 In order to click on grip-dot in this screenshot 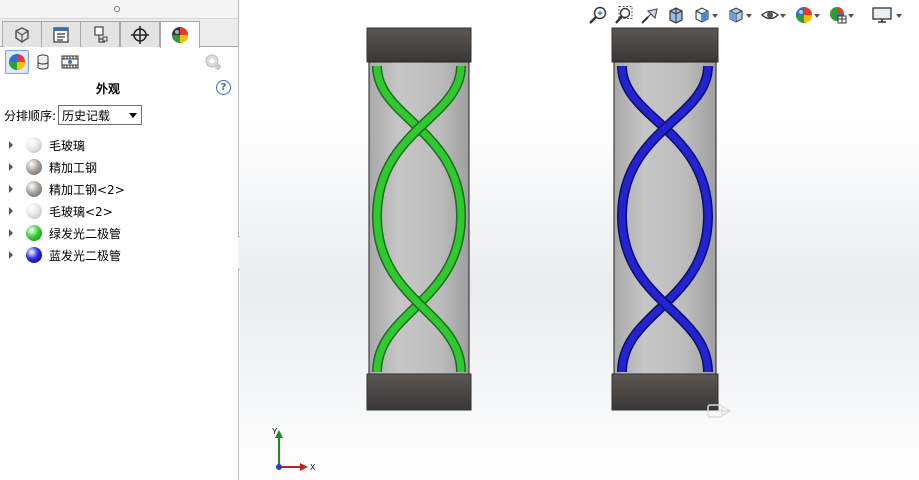, I will do `click(117, 9)`.